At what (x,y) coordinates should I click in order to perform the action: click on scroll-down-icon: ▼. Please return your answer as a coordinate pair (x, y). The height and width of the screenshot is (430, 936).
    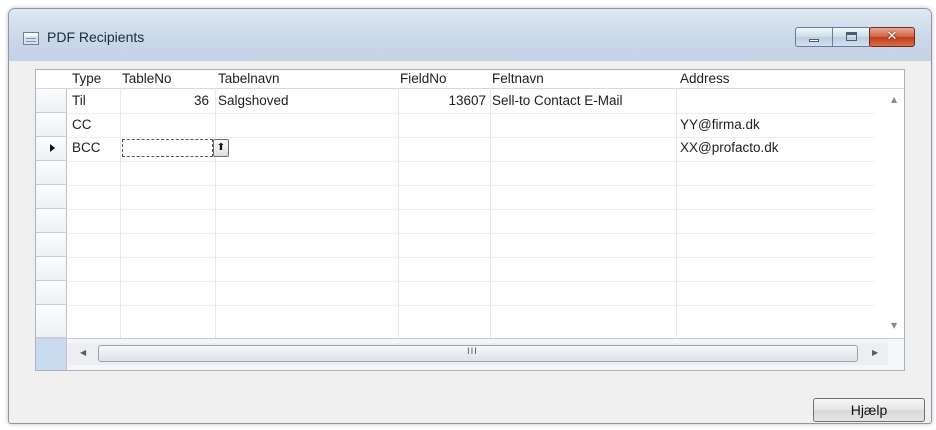
    Looking at the image, I should click on (894, 325).